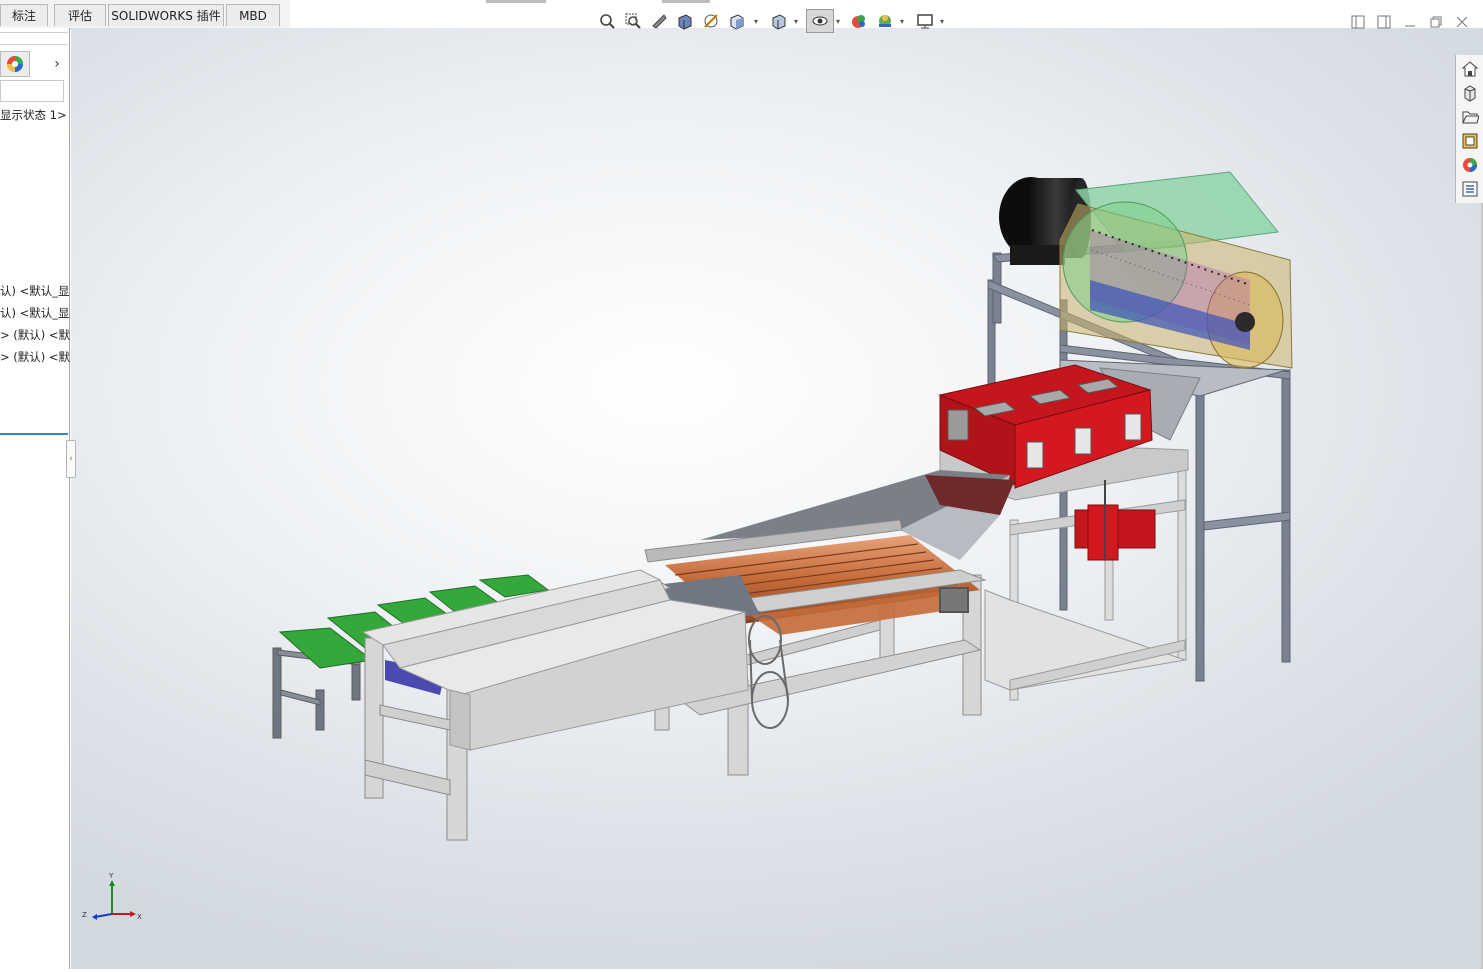  What do you see at coordinates (925, 21) in the screenshot?
I see `view-settings-icon` at bounding box center [925, 21].